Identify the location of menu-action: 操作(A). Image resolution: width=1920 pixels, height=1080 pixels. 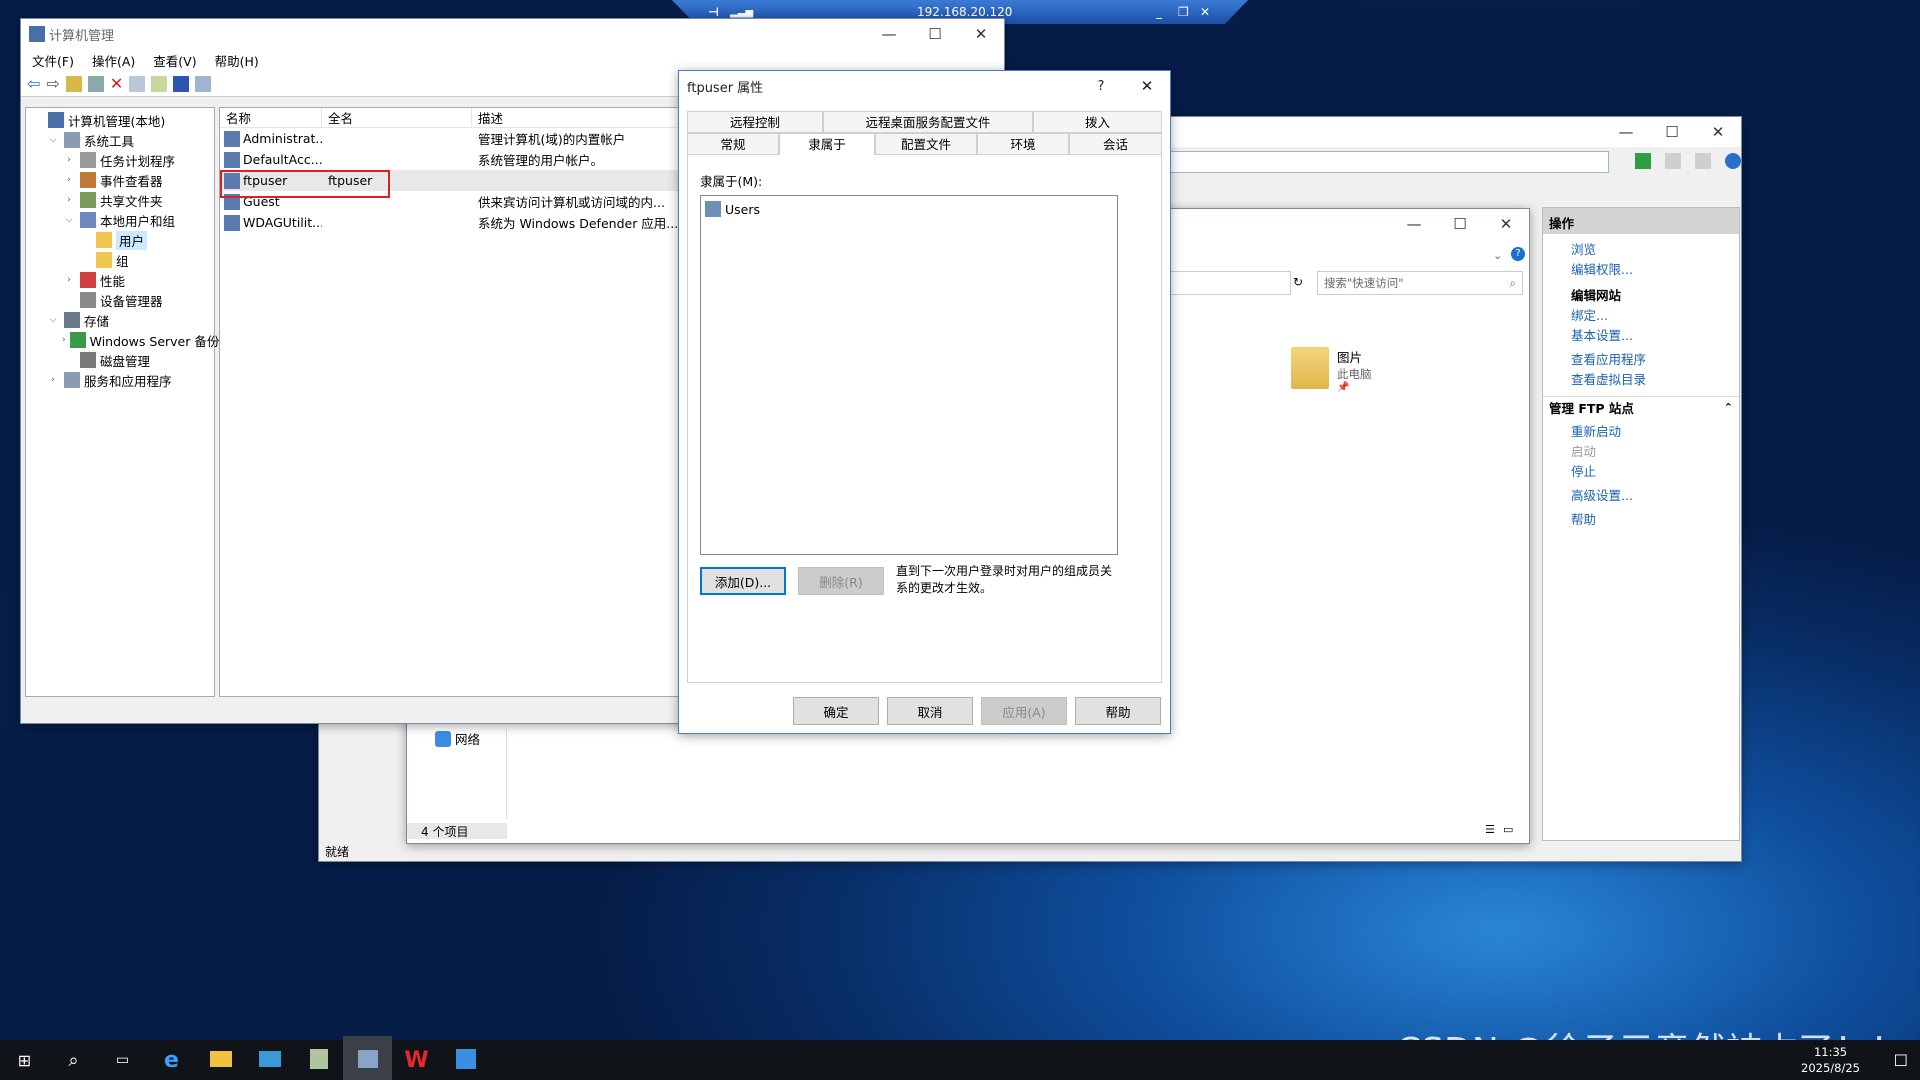
(113, 60).